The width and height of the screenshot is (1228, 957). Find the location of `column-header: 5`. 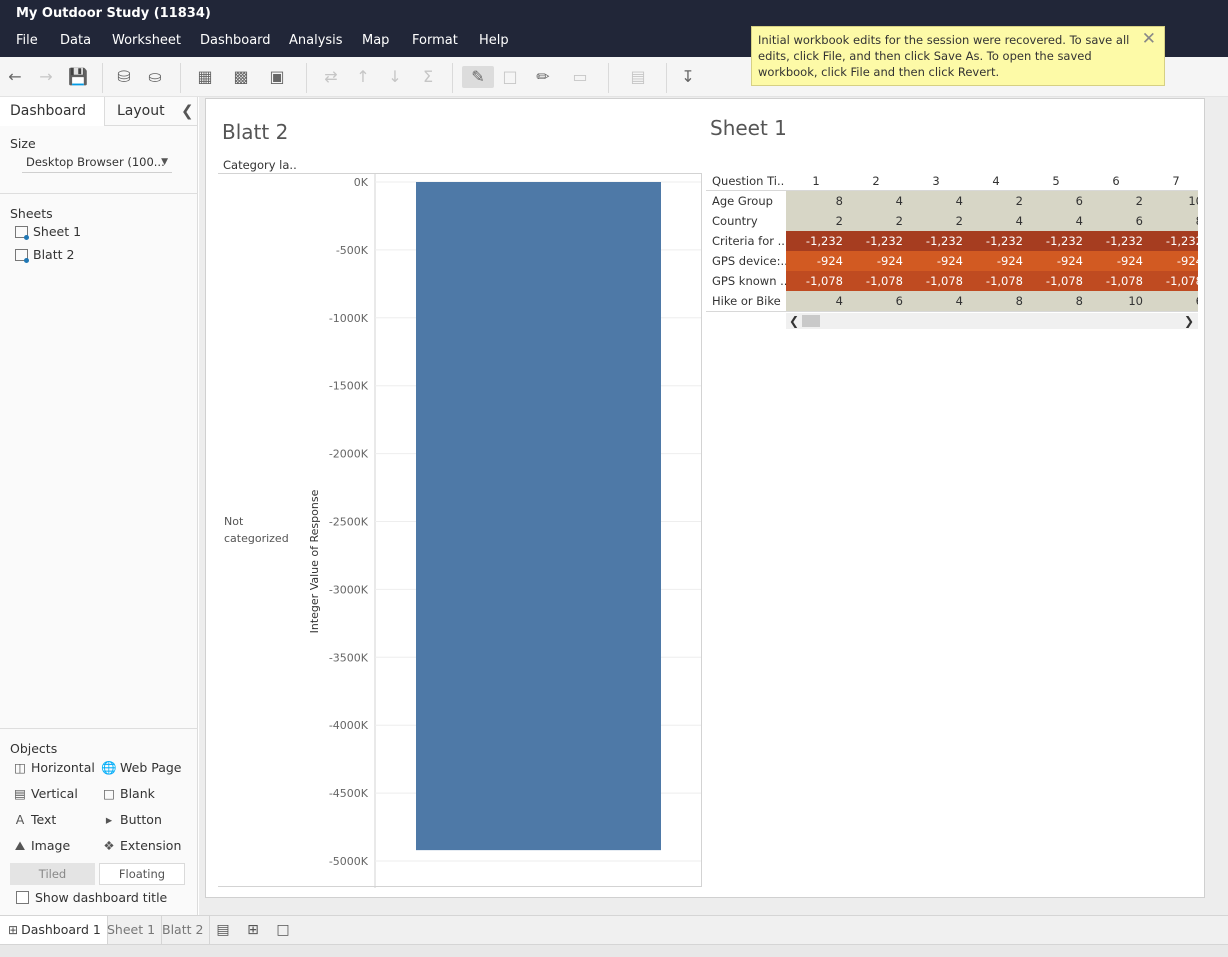

column-header: 5 is located at coordinates (1056, 181).